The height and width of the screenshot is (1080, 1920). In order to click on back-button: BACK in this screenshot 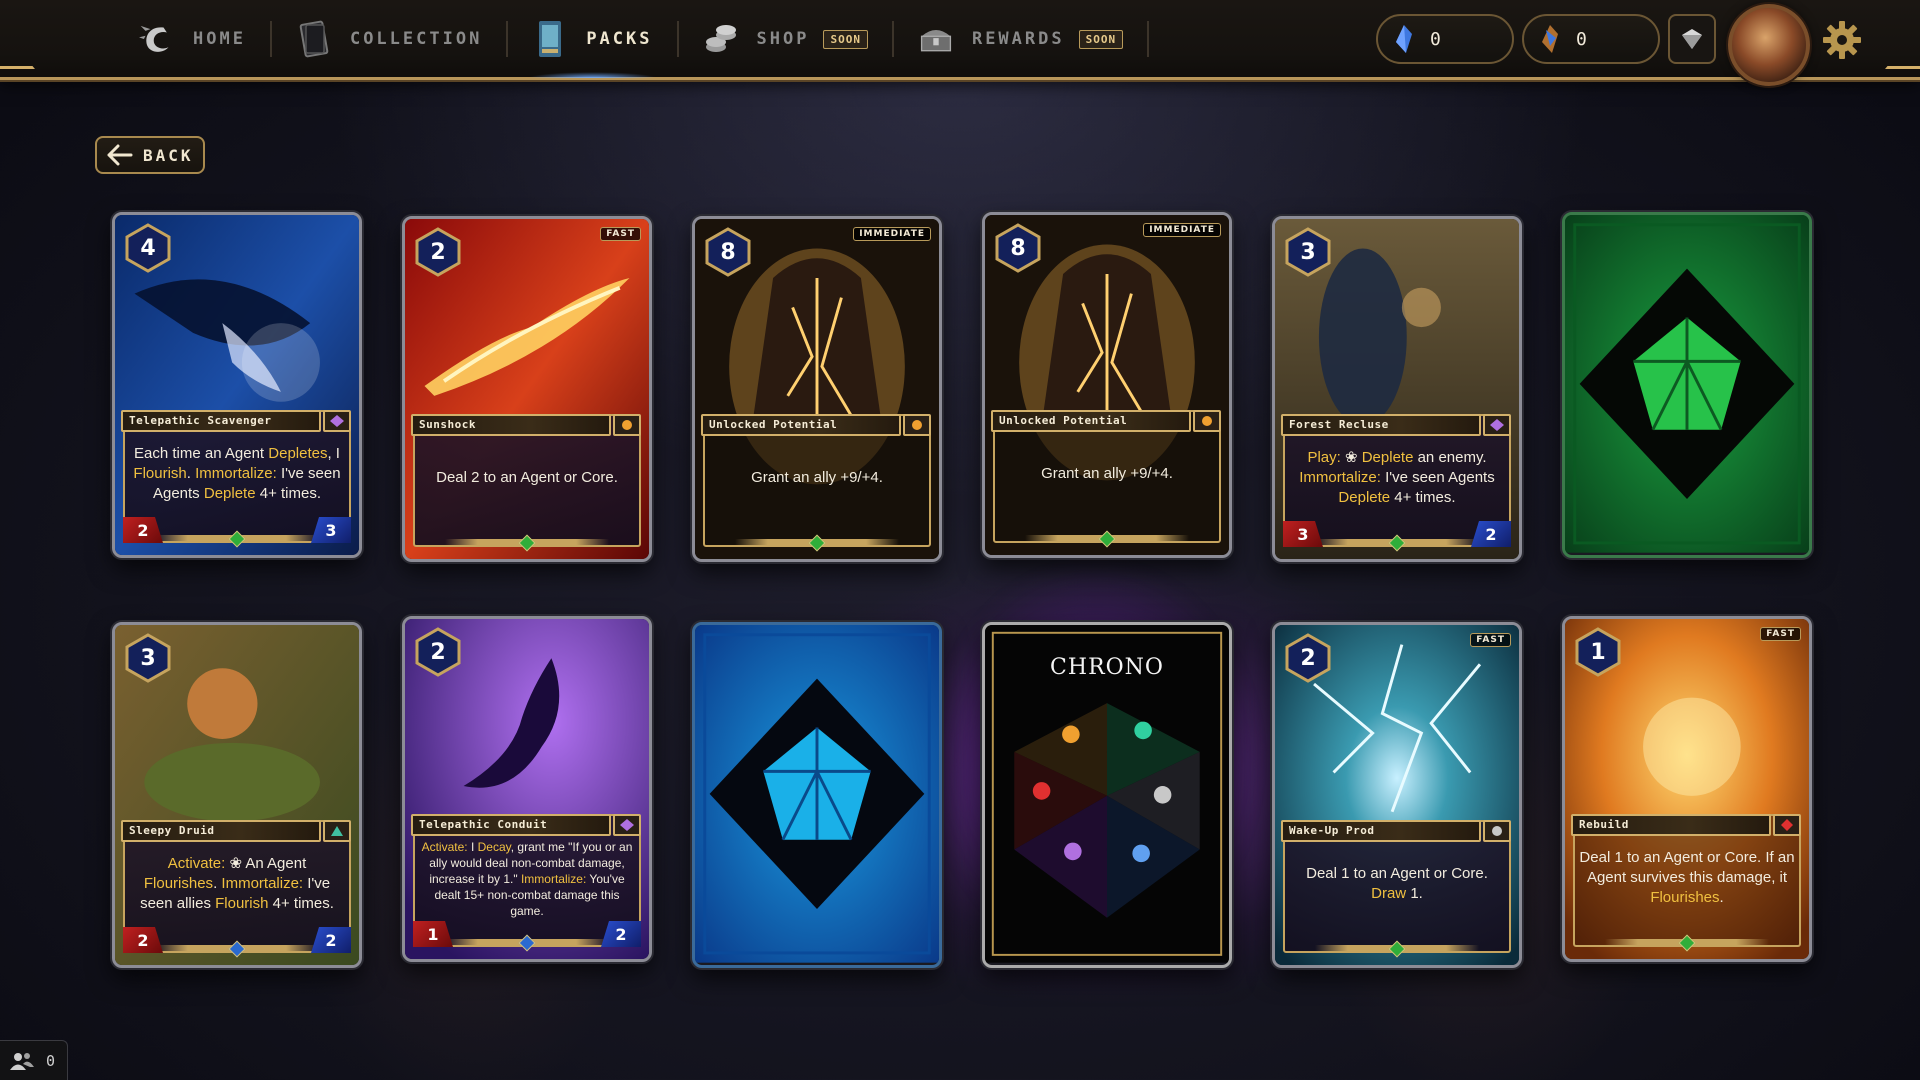, I will do `click(150, 155)`.